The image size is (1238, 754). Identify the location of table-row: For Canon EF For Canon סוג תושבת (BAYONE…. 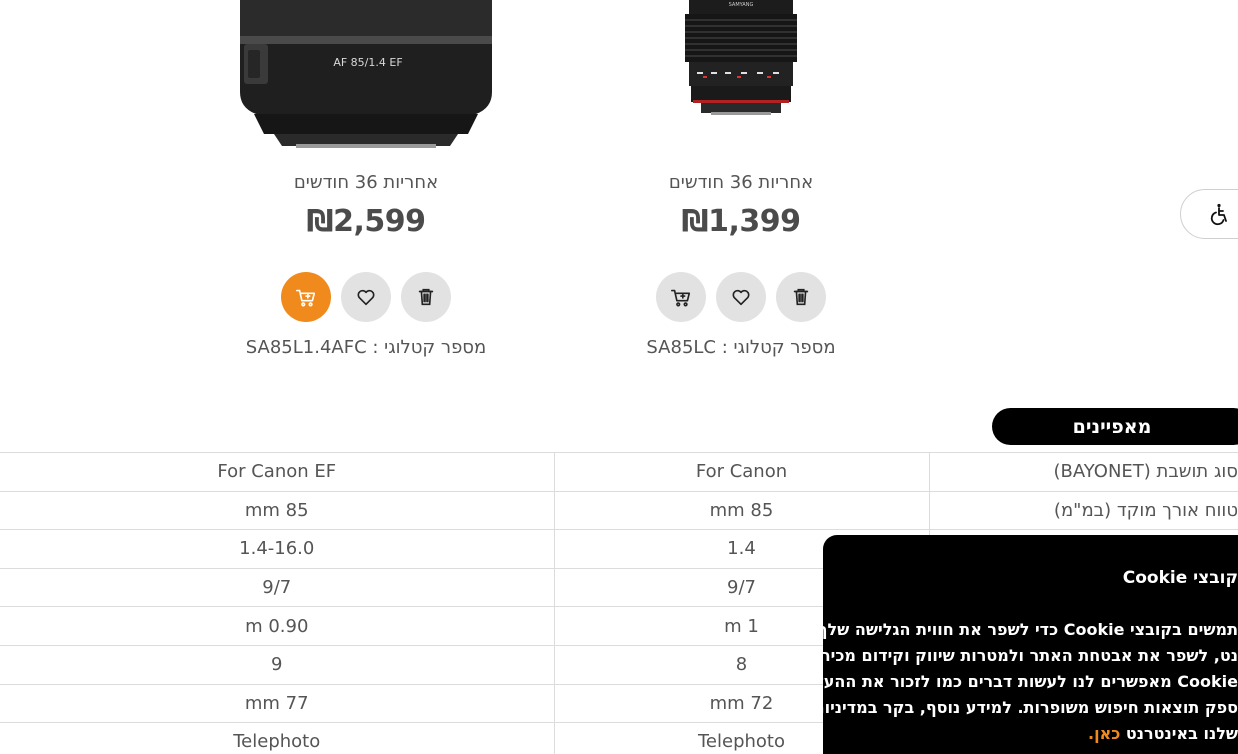
(619, 472).